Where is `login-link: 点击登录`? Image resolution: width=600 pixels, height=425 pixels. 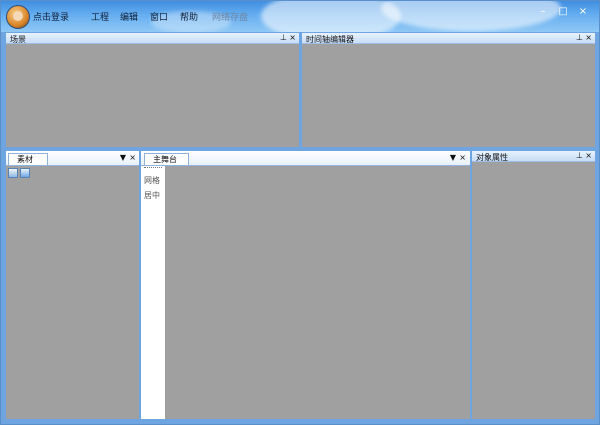 login-link: 点击登录 is located at coordinates (51, 16).